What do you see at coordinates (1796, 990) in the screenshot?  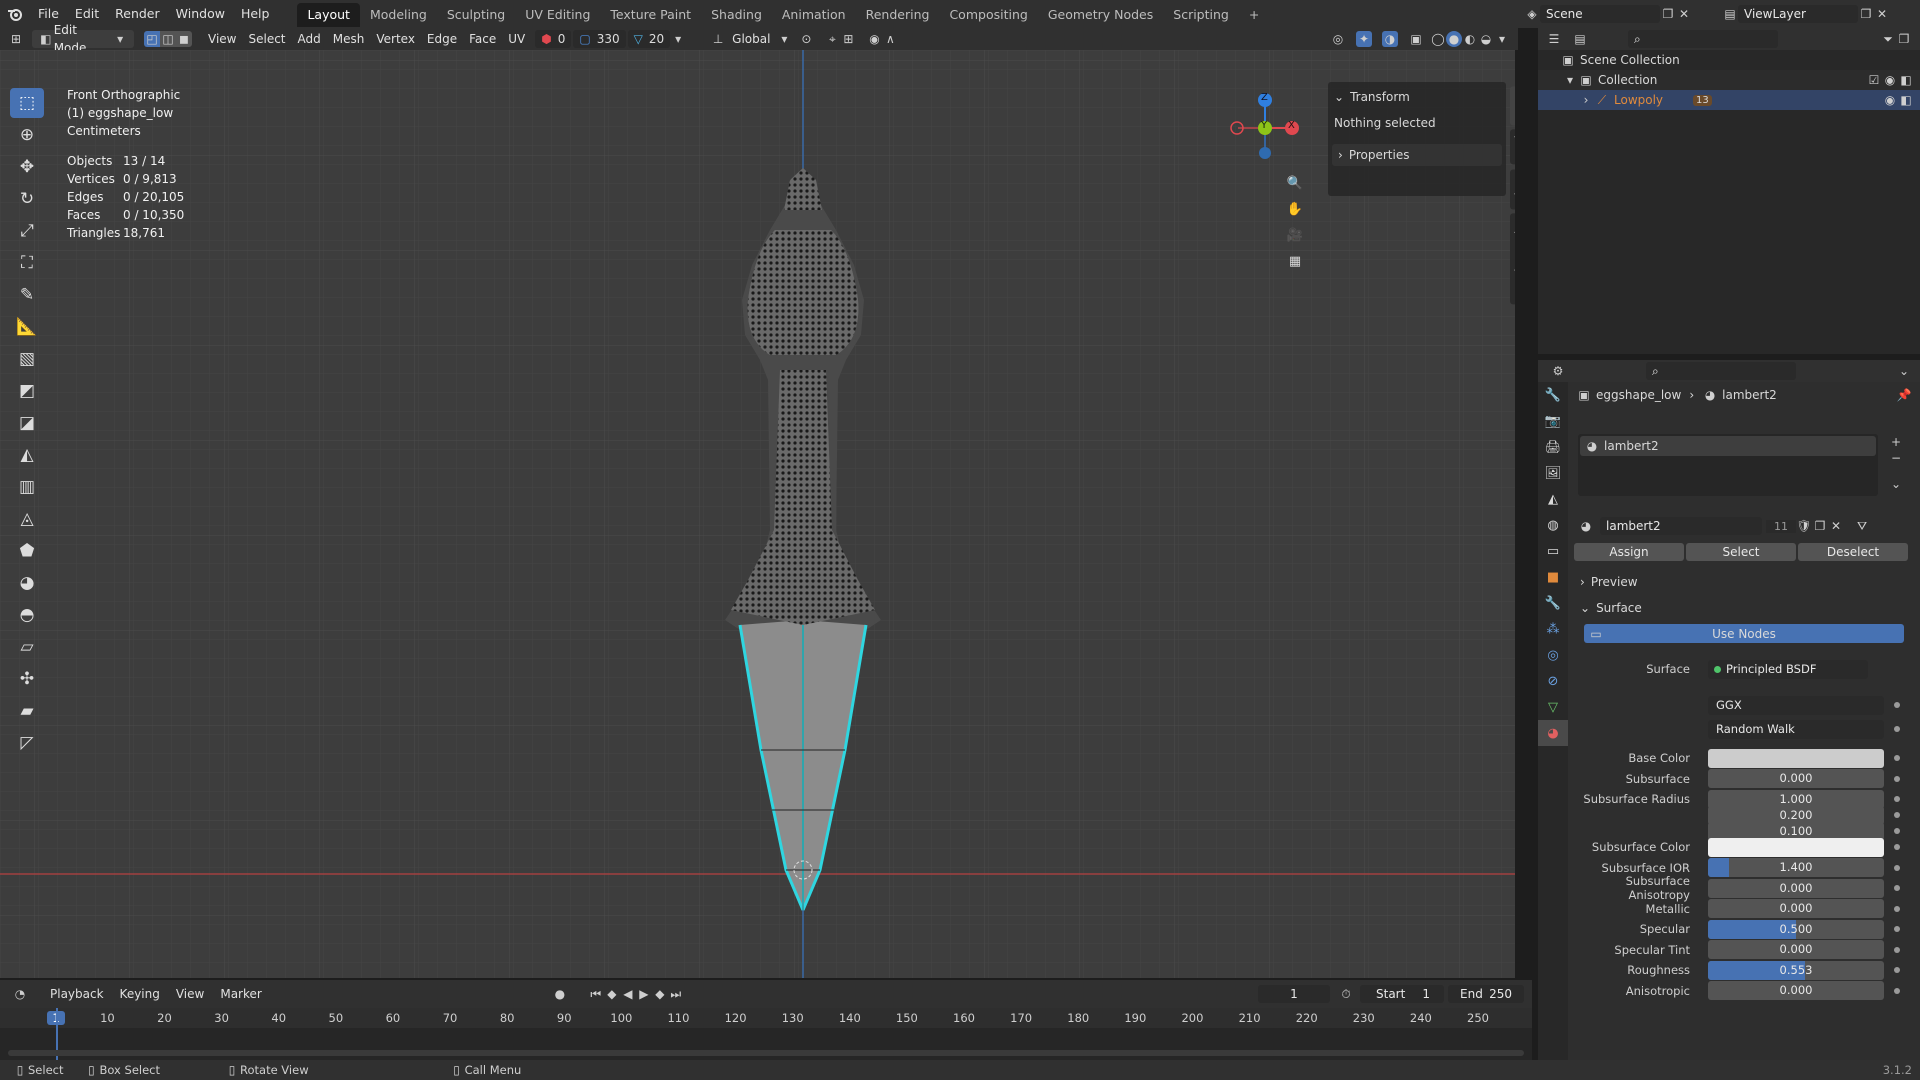 I see `field-anisotropic: 0.000` at bounding box center [1796, 990].